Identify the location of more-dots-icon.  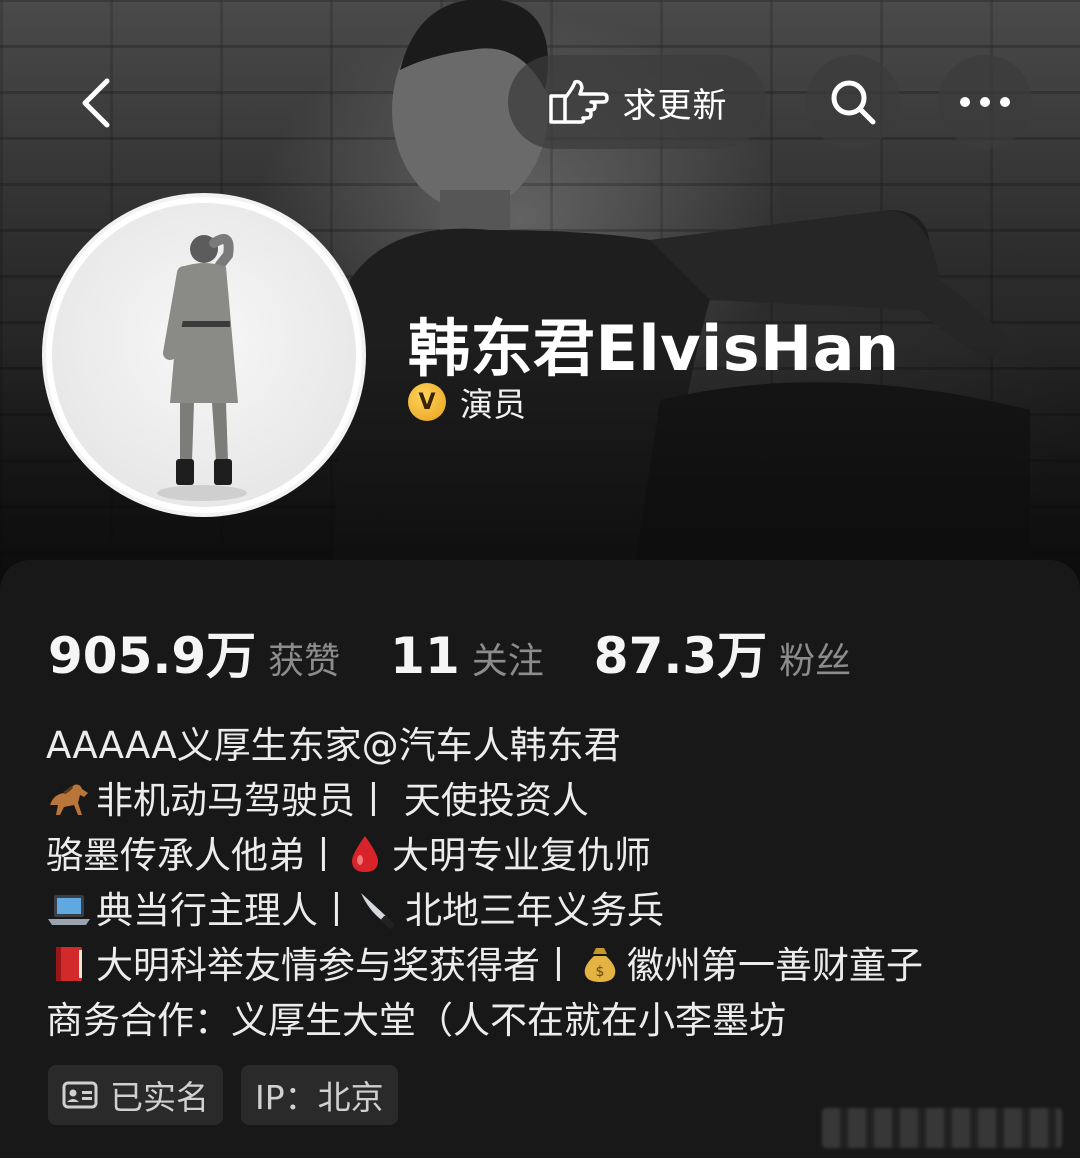
(985, 102).